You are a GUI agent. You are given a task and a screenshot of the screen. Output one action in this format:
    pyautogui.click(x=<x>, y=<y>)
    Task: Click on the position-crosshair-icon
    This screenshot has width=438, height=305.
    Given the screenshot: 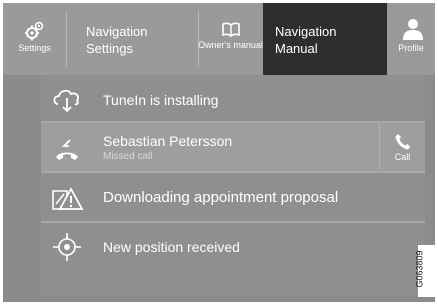 What is the action you would take?
    pyautogui.click(x=67, y=247)
    